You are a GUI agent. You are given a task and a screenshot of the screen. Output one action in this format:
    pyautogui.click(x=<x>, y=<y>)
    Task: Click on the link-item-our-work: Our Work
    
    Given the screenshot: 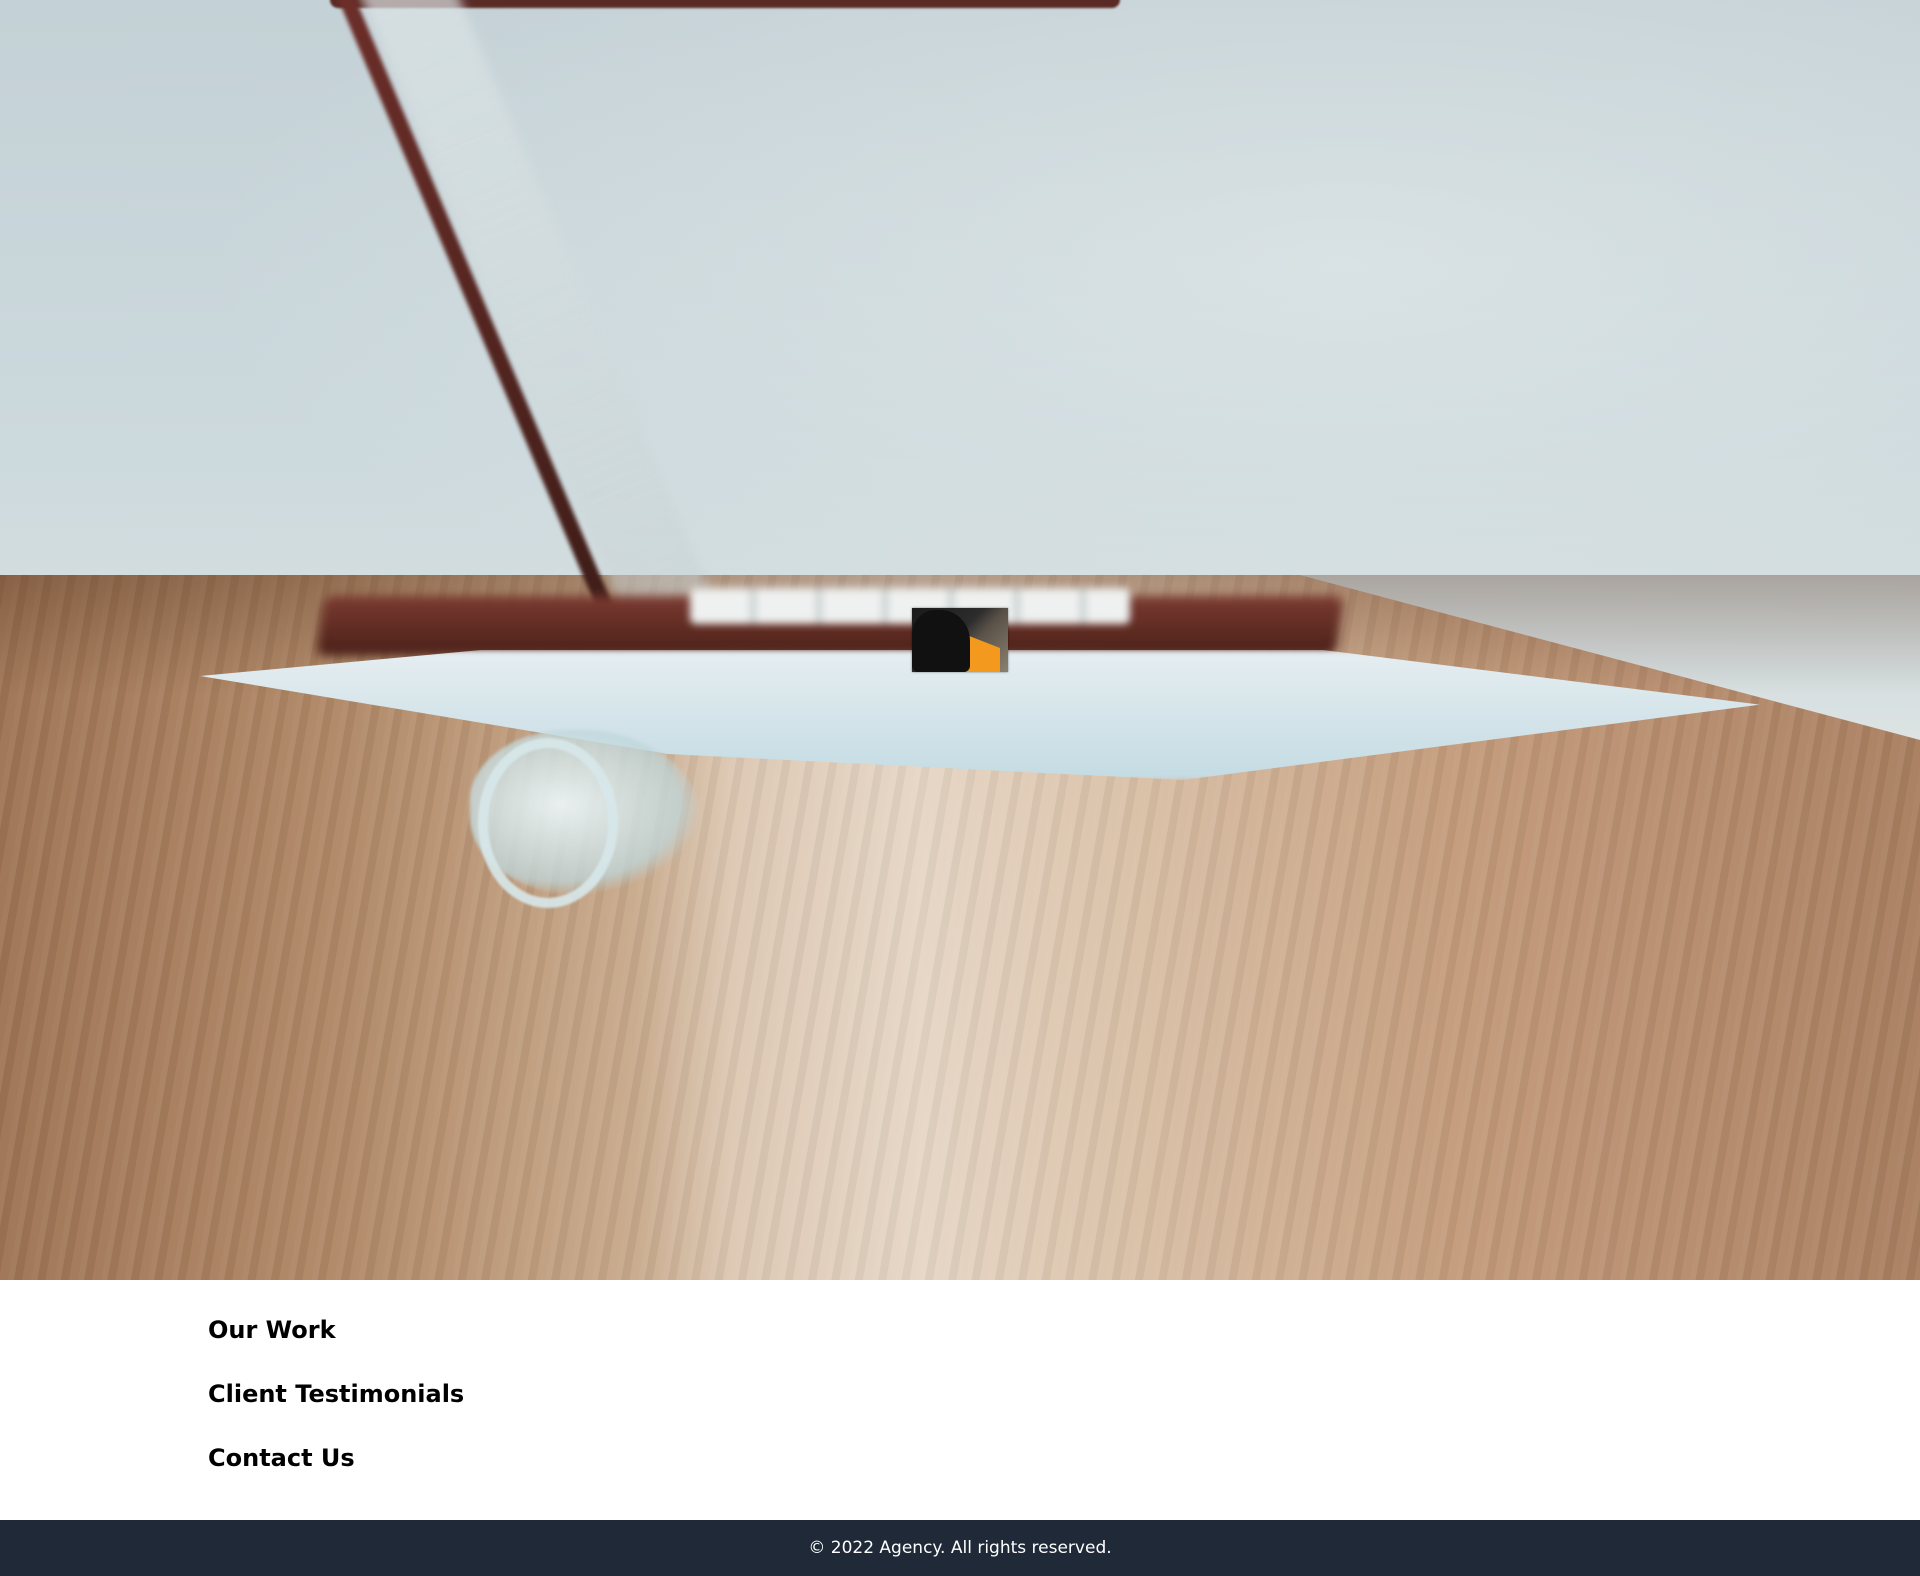 What is the action you would take?
    pyautogui.click(x=336, y=1344)
    